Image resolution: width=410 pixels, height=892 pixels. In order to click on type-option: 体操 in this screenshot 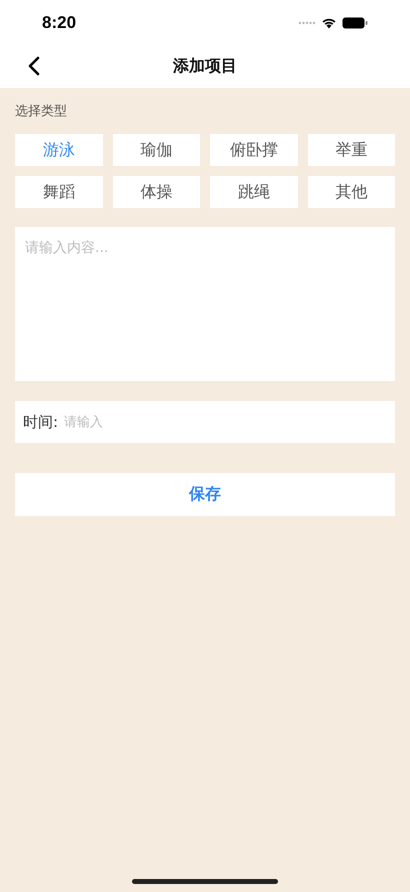, I will do `click(156, 192)`.